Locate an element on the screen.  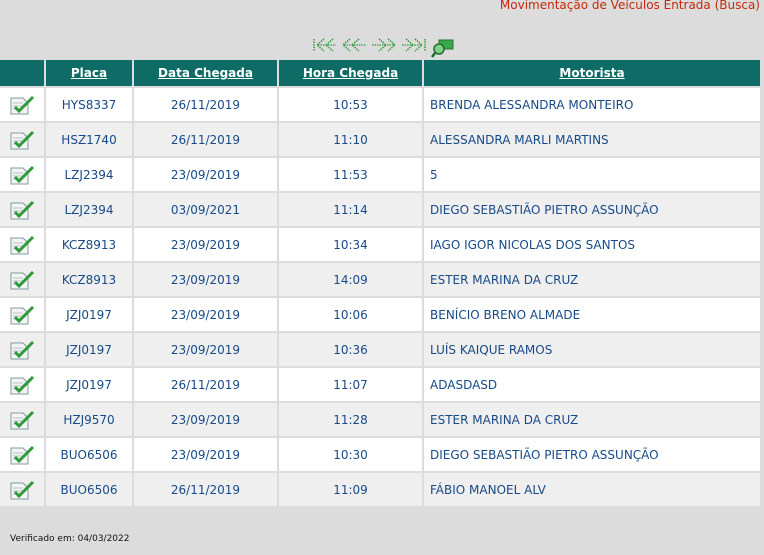
cell-hora-chegada: 11:28 is located at coordinates (350, 419).